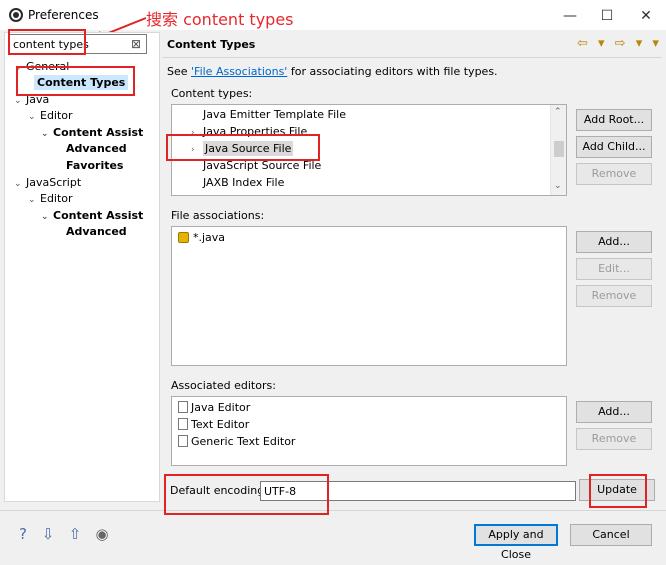  Describe the element at coordinates (558, 112) in the screenshot. I see `scroll-up-icon: ⌃` at that location.